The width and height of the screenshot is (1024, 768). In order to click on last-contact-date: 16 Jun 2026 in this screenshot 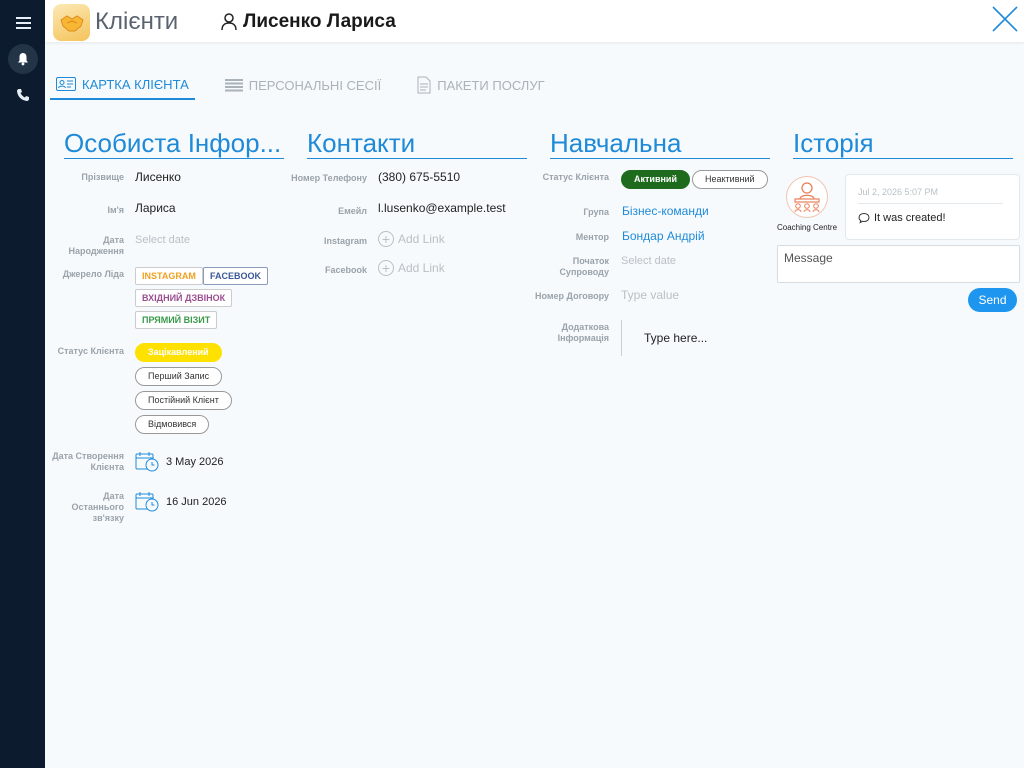, I will do `click(181, 502)`.